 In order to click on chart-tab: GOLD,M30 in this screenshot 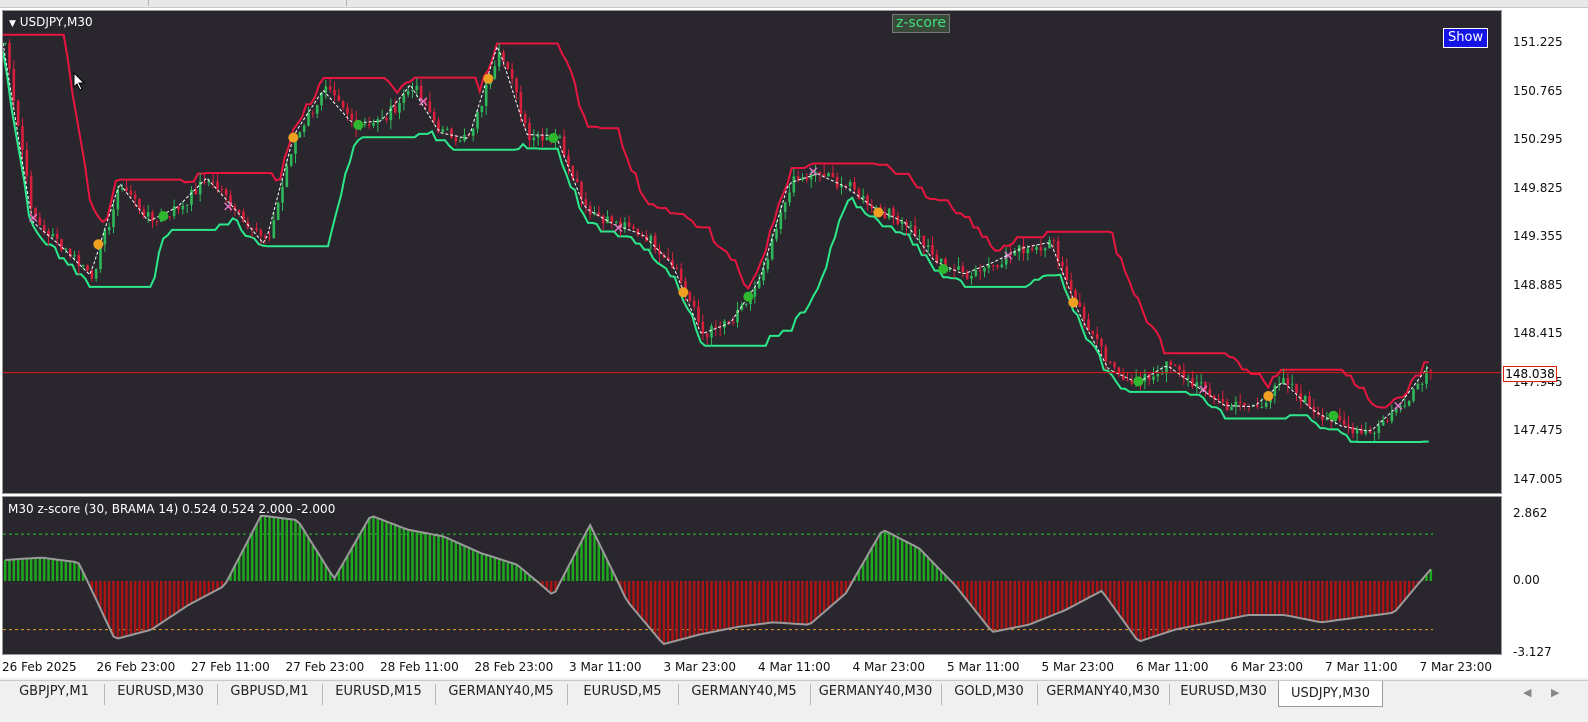, I will do `click(989, 694)`.